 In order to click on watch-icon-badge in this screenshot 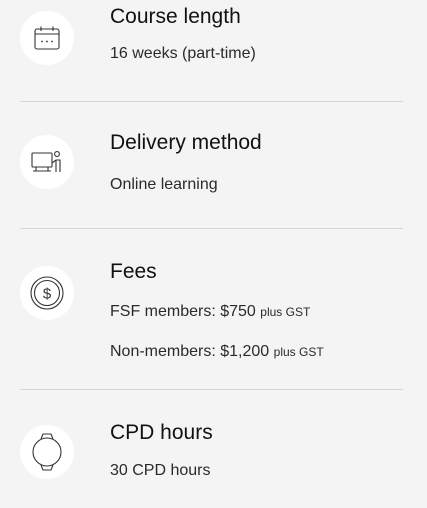, I will do `click(47, 452)`.